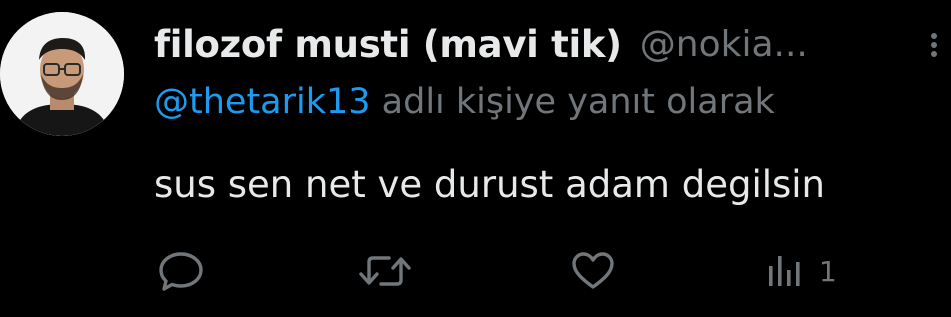 This screenshot has width=951, height=317. What do you see at coordinates (828, 271) in the screenshot?
I see `views-count: 1` at bounding box center [828, 271].